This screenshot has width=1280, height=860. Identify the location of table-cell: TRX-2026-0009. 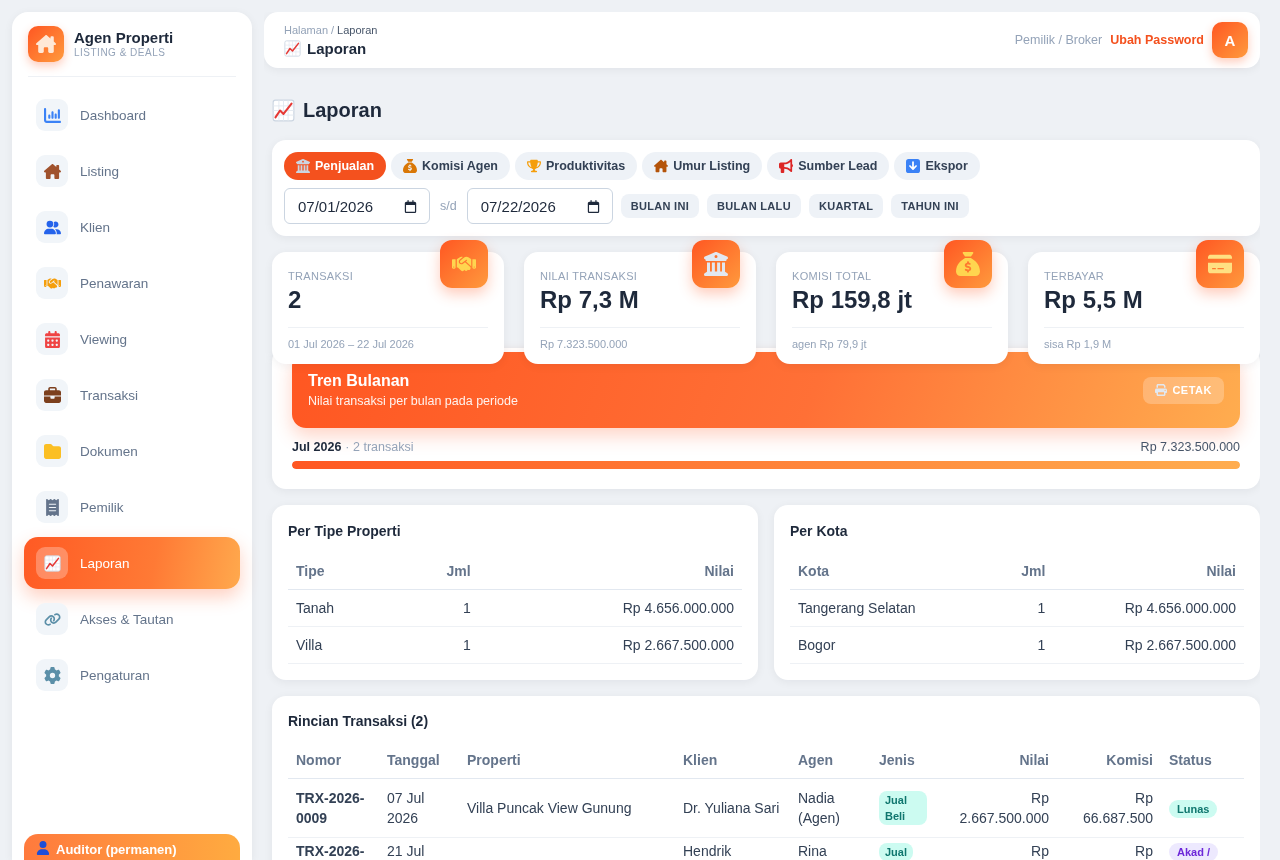
(333, 808).